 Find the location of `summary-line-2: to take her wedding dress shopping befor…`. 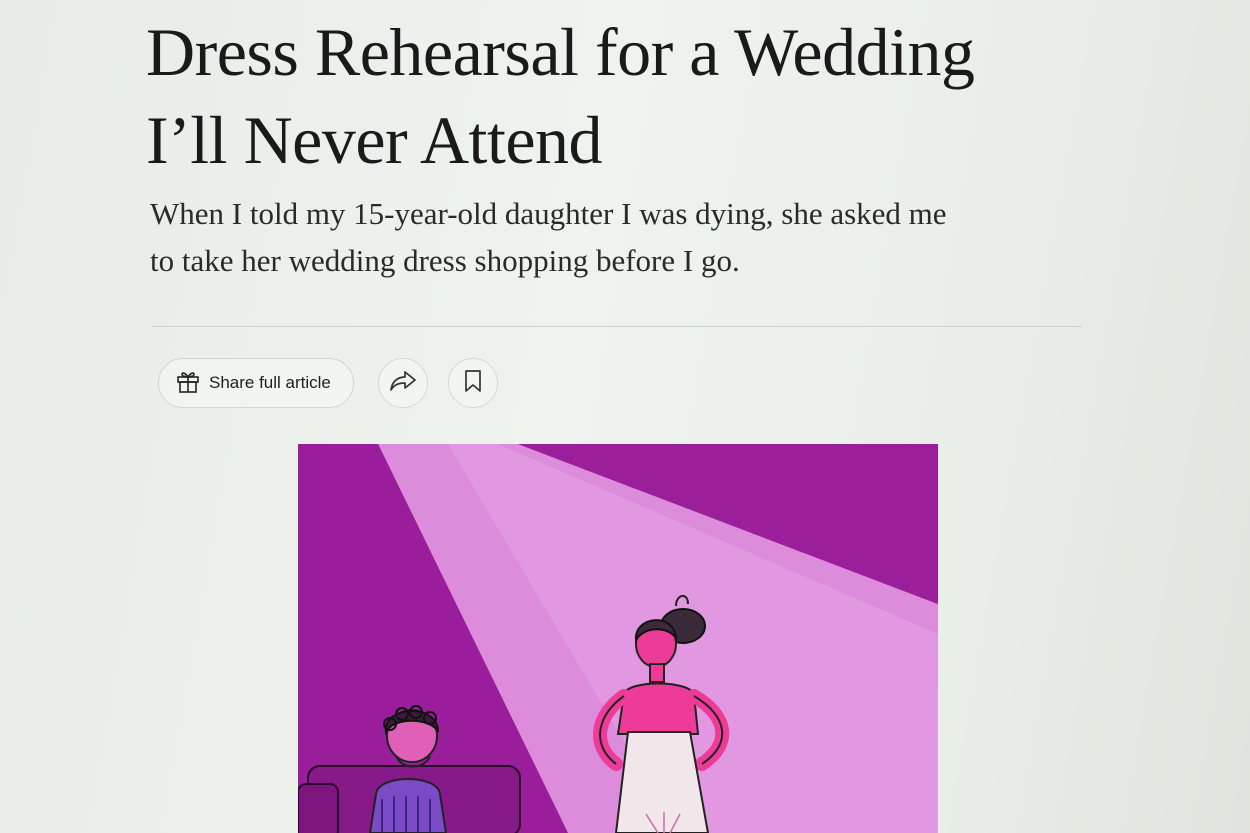

summary-line-2: to take her wedding dress shopping befor… is located at coordinates (445, 260).